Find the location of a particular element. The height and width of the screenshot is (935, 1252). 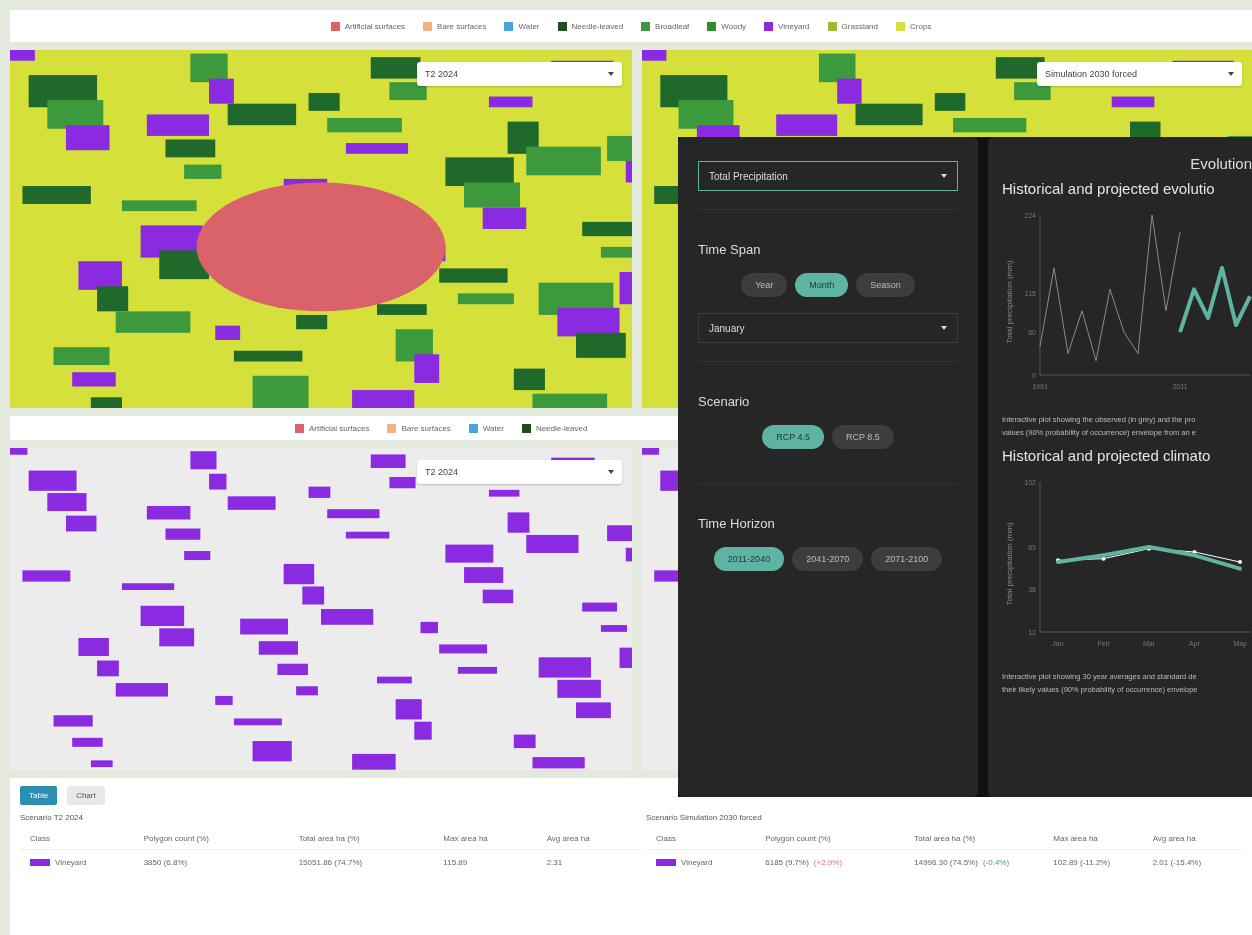

legend-label: Woody is located at coordinates (734, 26).